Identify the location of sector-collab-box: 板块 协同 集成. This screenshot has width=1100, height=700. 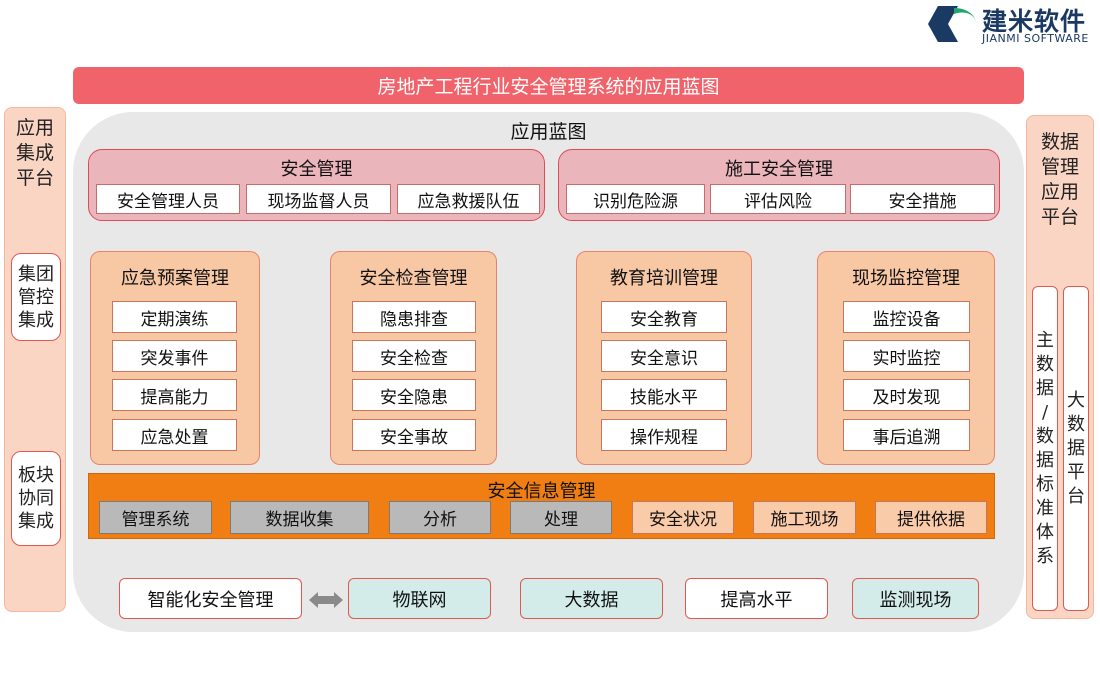
(36, 498).